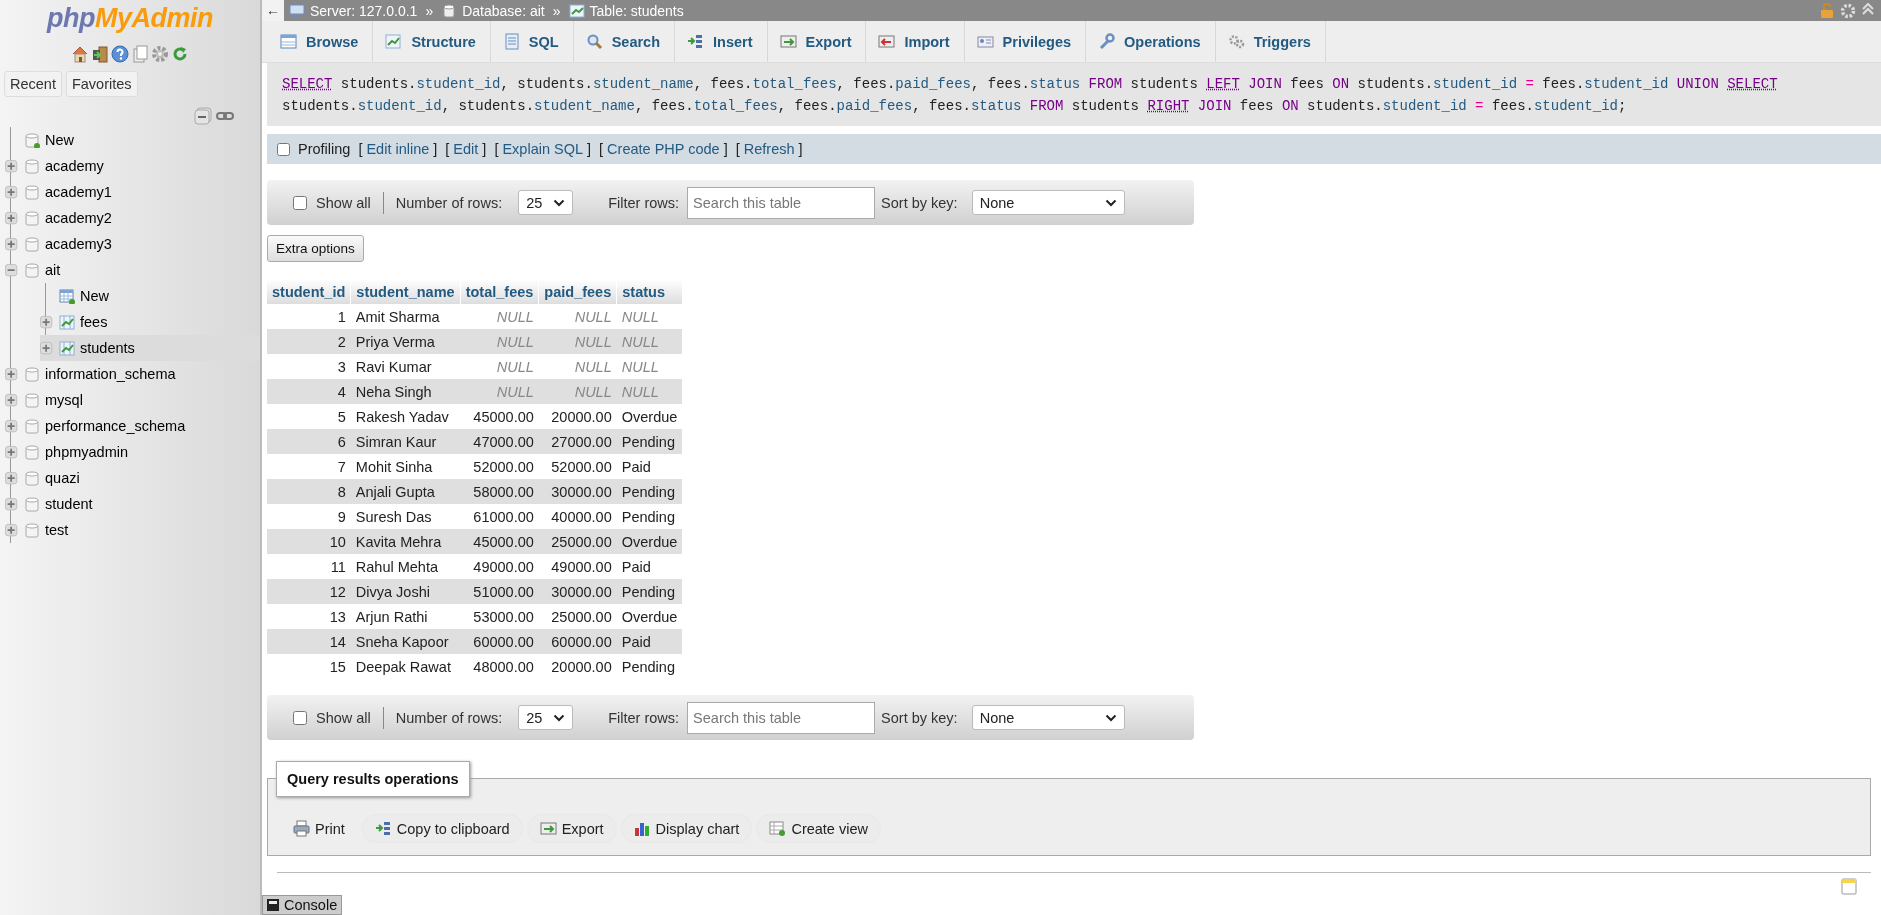 The height and width of the screenshot is (915, 1881). Describe the element at coordinates (364, 10) in the screenshot. I see `breadcrumb-link: Server: 127.0.0.1` at that location.